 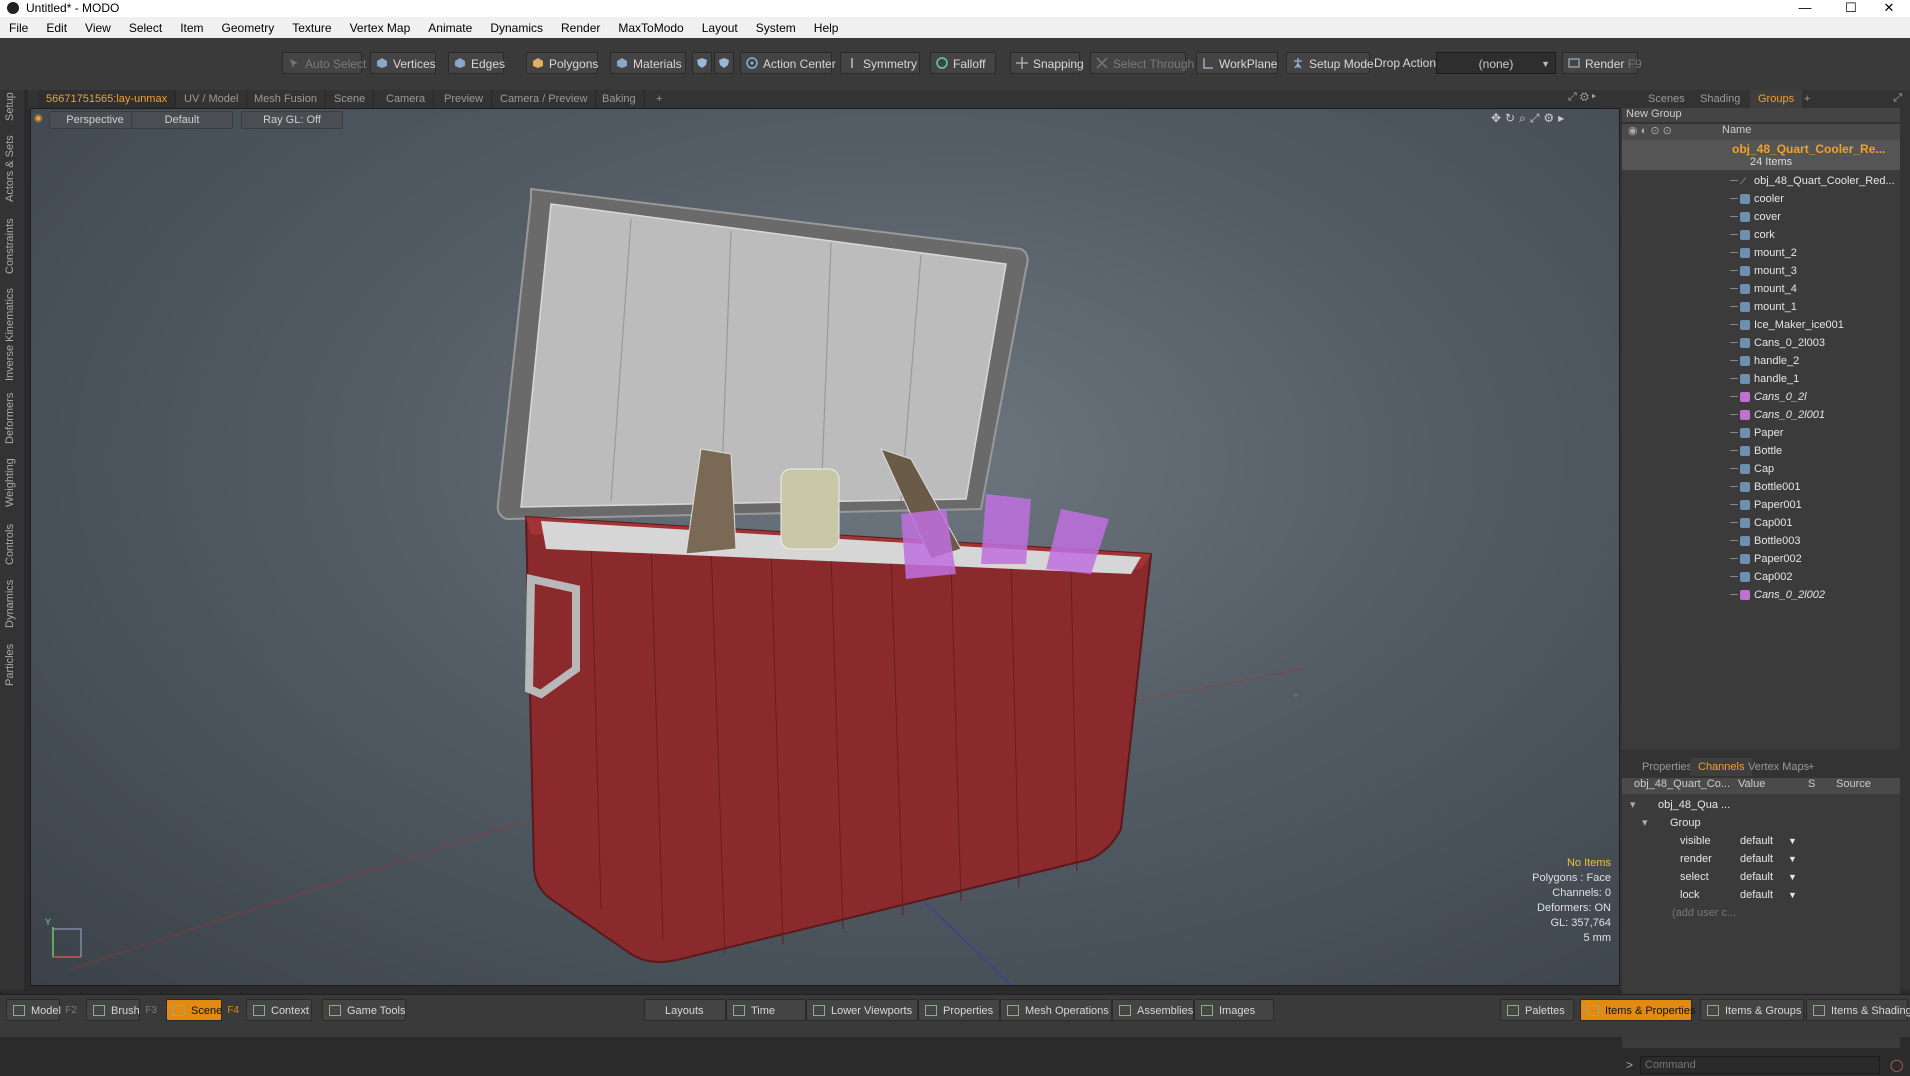 I want to click on items-shading-button: Items & Shading, so click(x=1858, y=1010).